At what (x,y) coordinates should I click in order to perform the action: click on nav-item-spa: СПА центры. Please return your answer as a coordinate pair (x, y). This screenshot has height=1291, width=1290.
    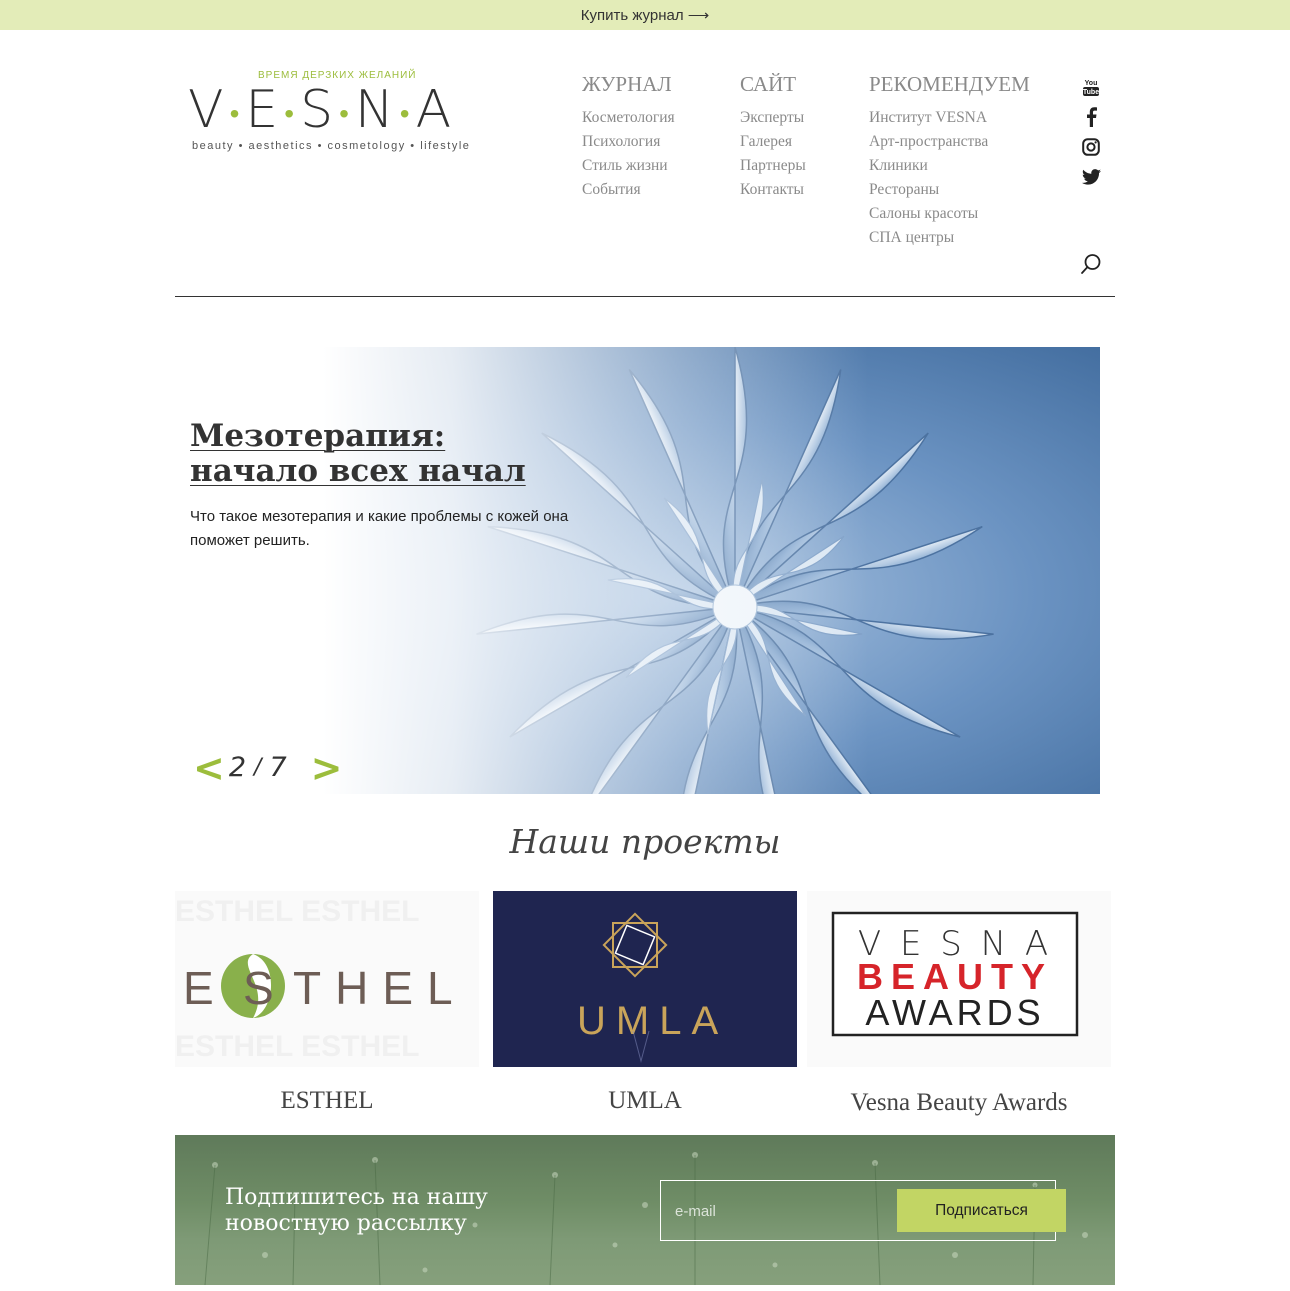
    Looking at the image, I should click on (949, 238).